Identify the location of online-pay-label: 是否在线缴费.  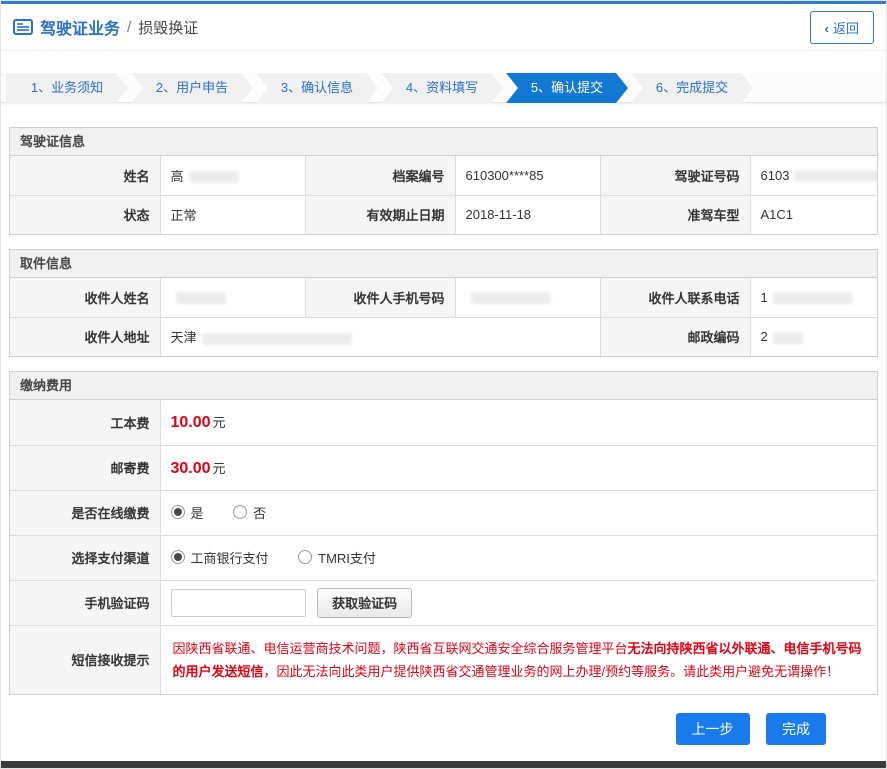
(85, 512).